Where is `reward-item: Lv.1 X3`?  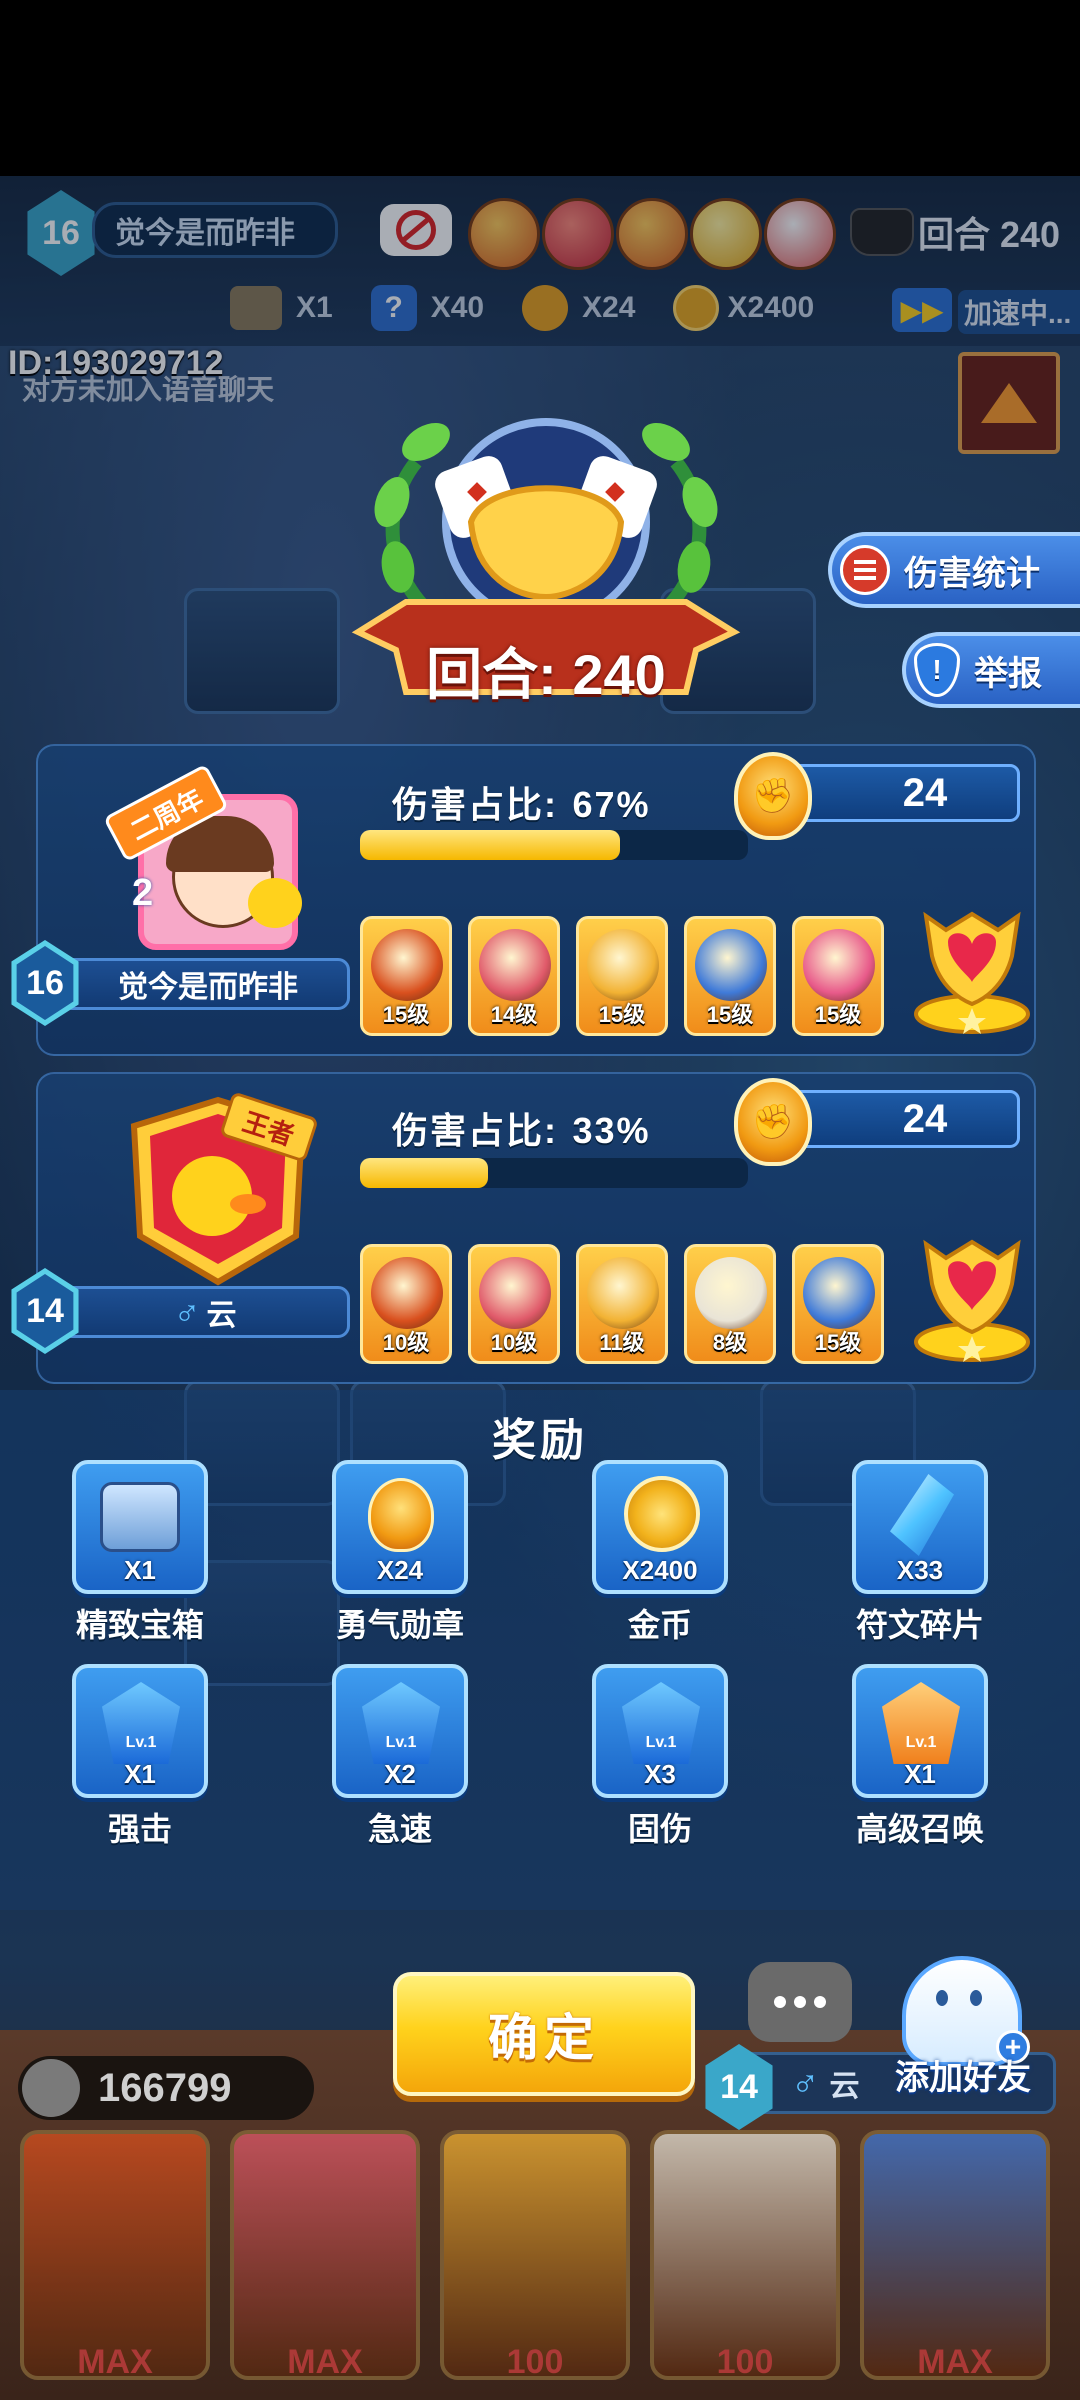
reward-item: Lv.1 X3 is located at coordinates (660, 1731).